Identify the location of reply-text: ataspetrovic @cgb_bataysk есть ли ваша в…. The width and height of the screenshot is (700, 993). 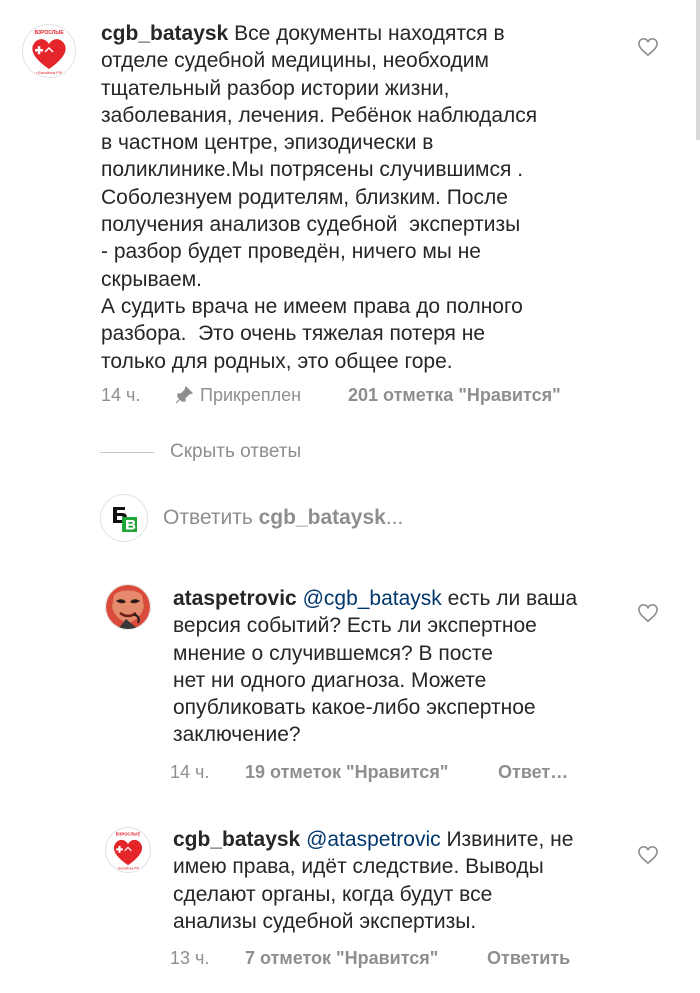
(403, 667).